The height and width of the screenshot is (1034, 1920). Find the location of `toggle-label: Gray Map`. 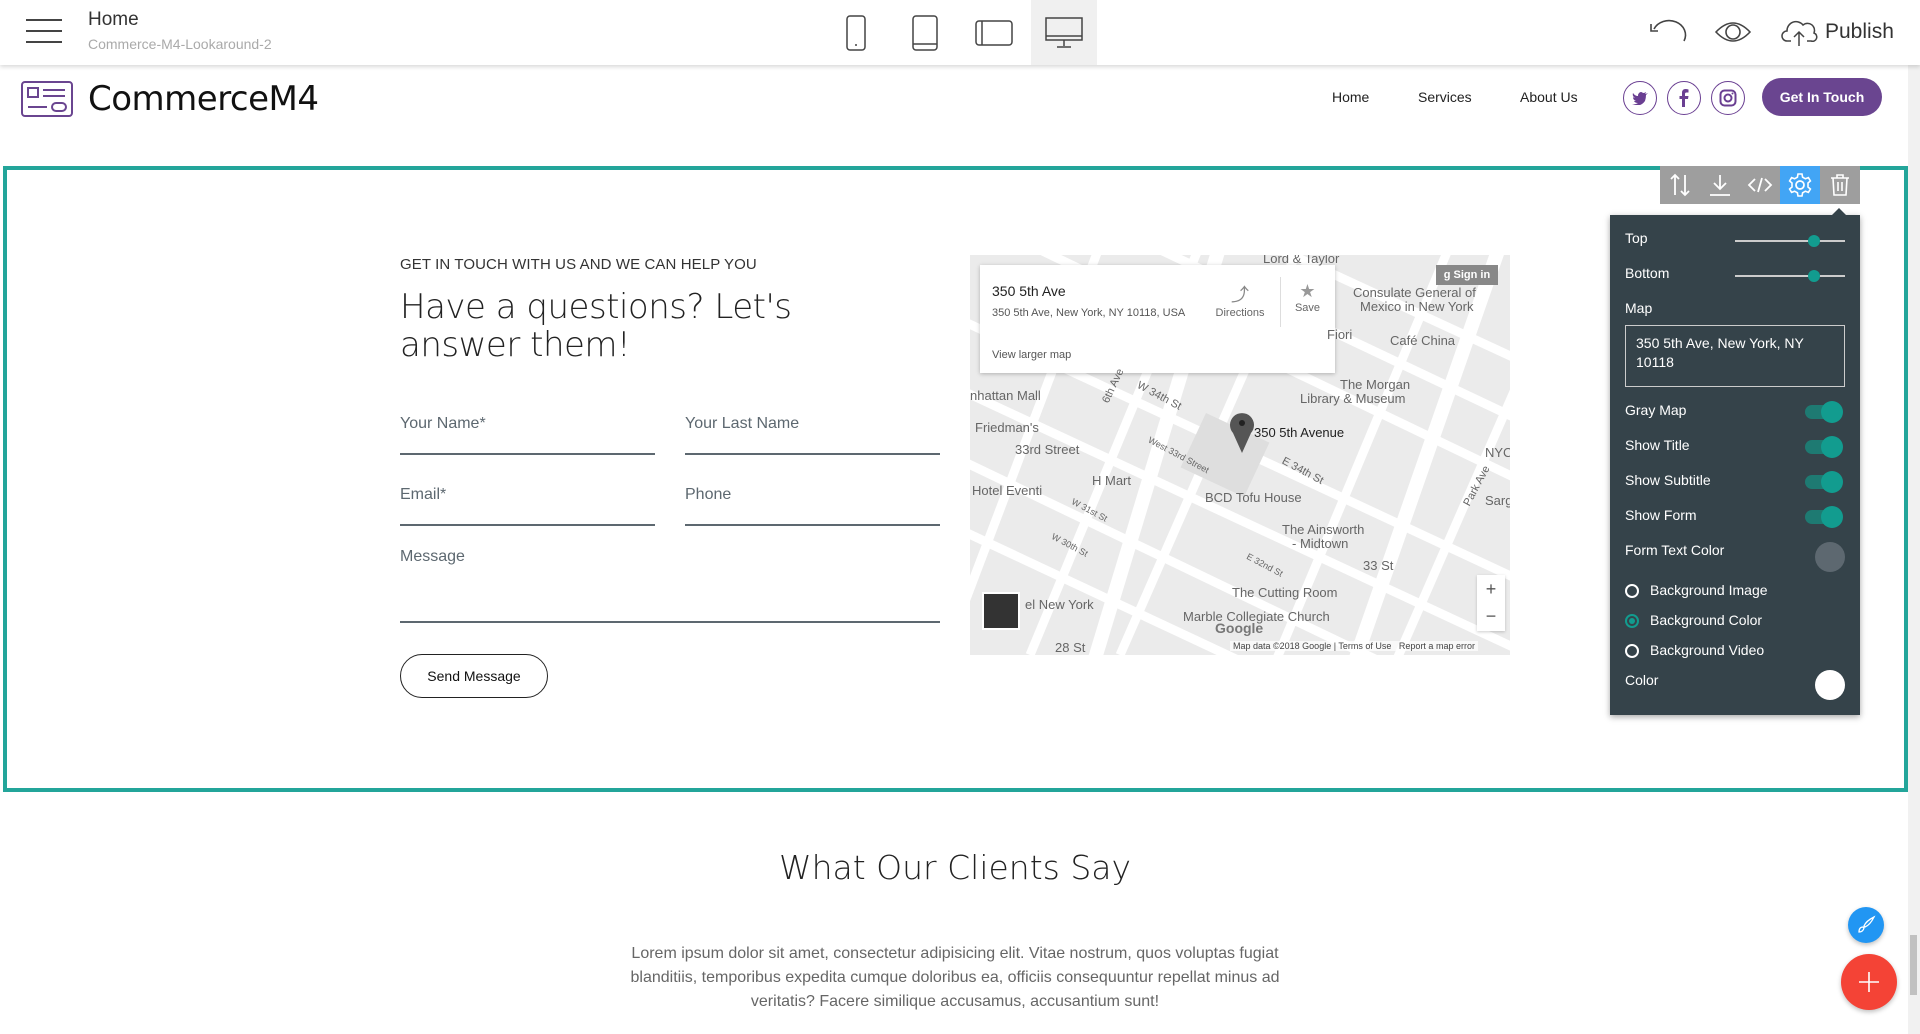

toggle-label: Gray Map is located at coordinates (1656, 410).